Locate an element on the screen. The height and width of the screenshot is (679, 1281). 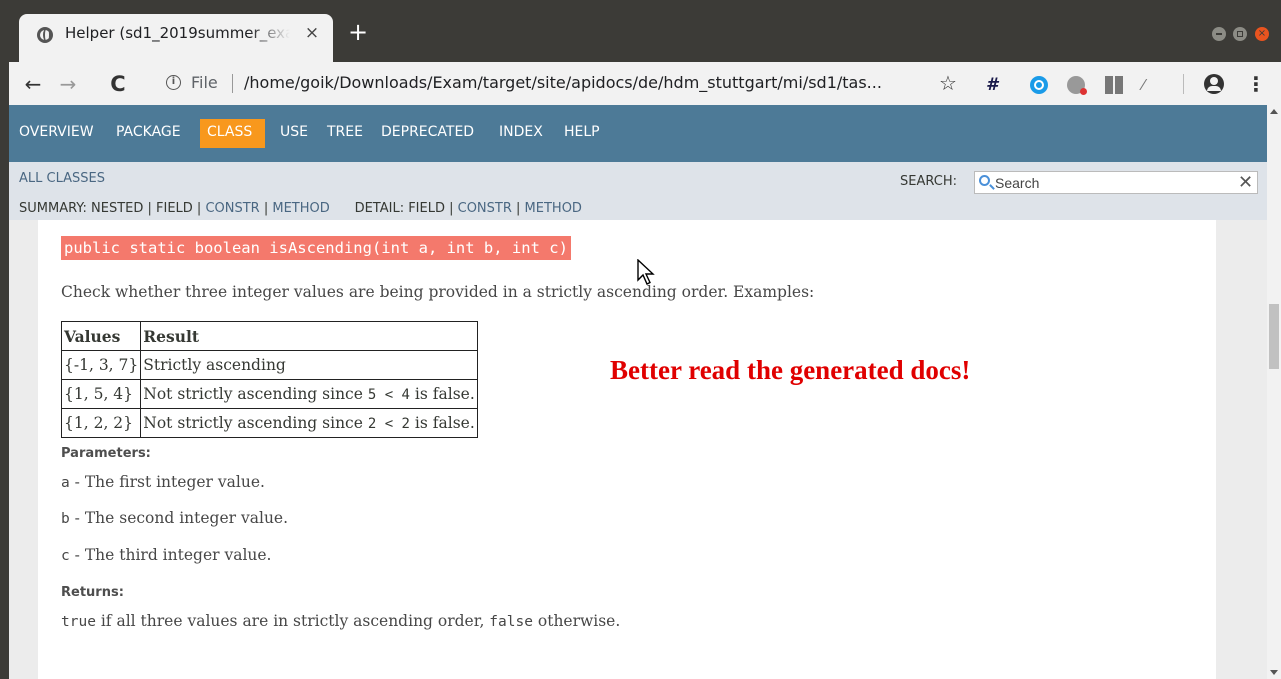
tab-close-button: × is located at coordinates (312, 33).